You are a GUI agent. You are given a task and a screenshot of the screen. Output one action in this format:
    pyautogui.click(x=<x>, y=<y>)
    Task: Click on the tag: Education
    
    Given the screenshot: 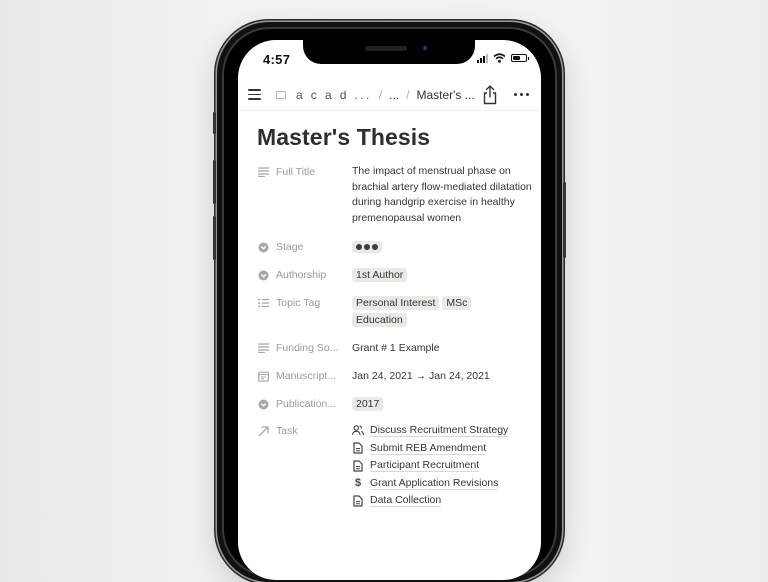 What is the action you would take?
    pyautogui.click(x=379, y=320)
    